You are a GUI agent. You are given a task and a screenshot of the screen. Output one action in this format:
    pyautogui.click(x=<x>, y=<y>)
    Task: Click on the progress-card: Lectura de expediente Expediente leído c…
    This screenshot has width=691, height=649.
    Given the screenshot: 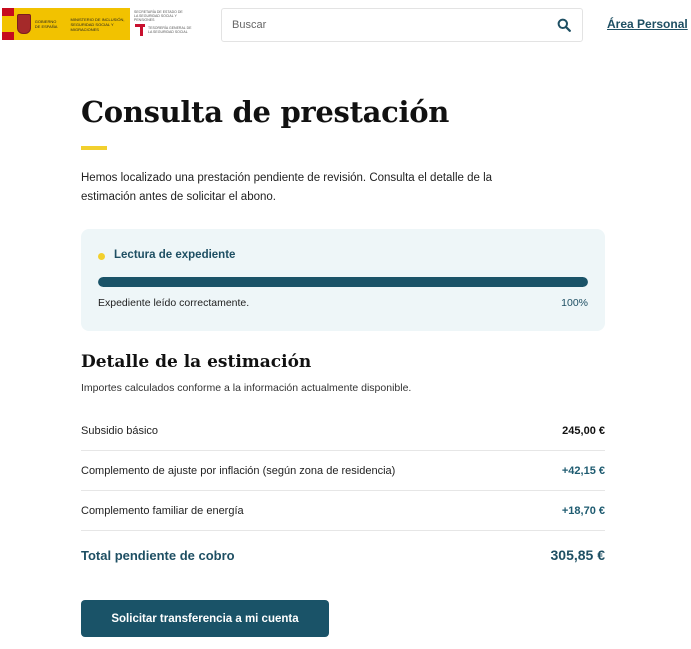 What is the action you would take?
    pyautogui.click(x=343, y=280)
    